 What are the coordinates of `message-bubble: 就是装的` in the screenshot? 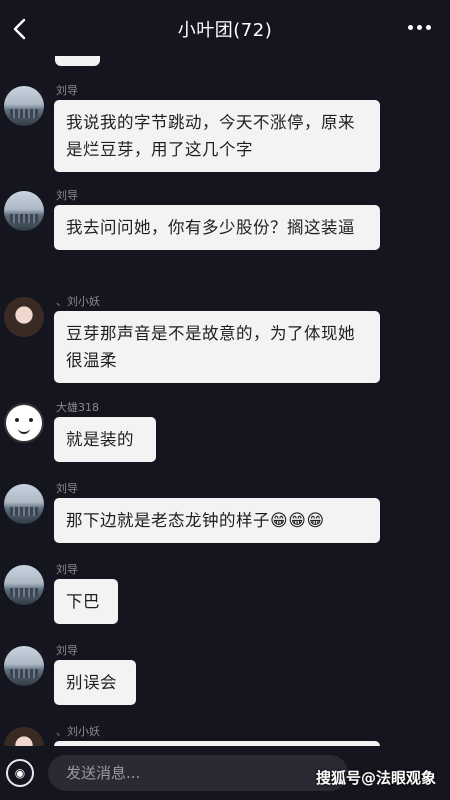 It's located at (105, 439).